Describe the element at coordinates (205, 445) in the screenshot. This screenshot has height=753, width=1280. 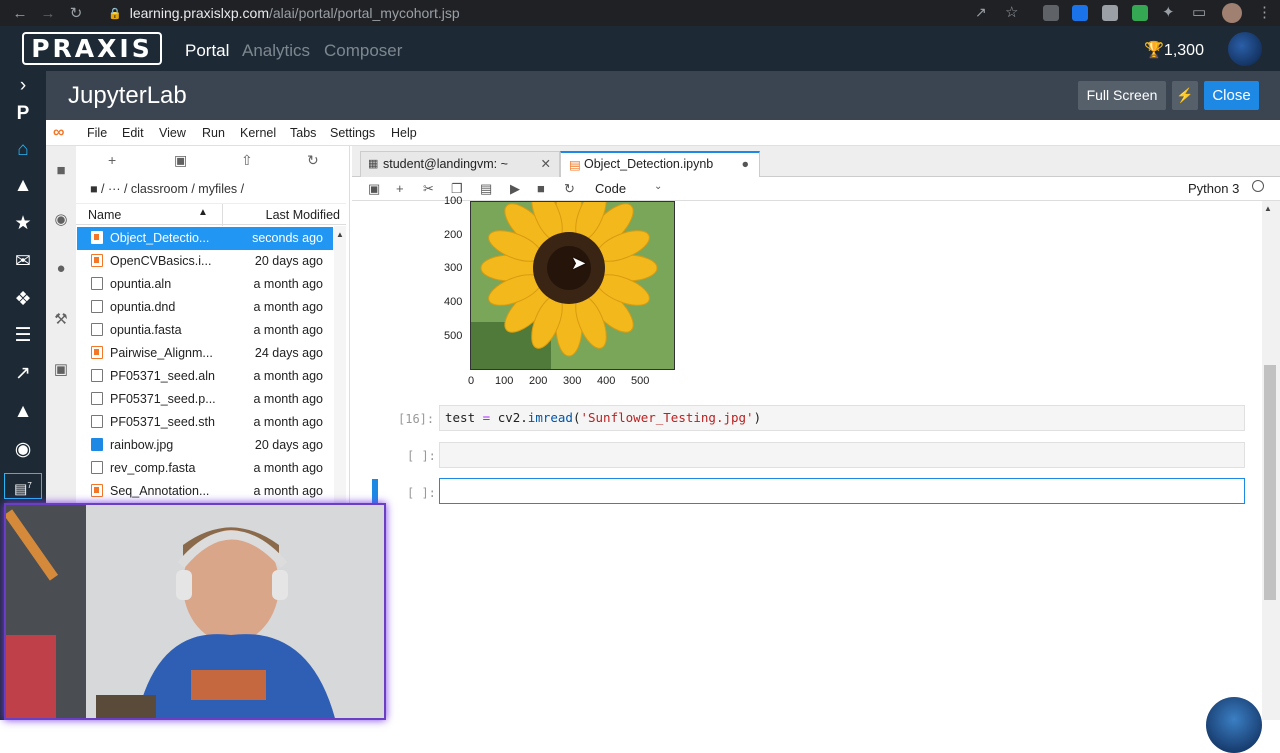
I see `file-row: rainbow.jpg 20 days ago` at that location.